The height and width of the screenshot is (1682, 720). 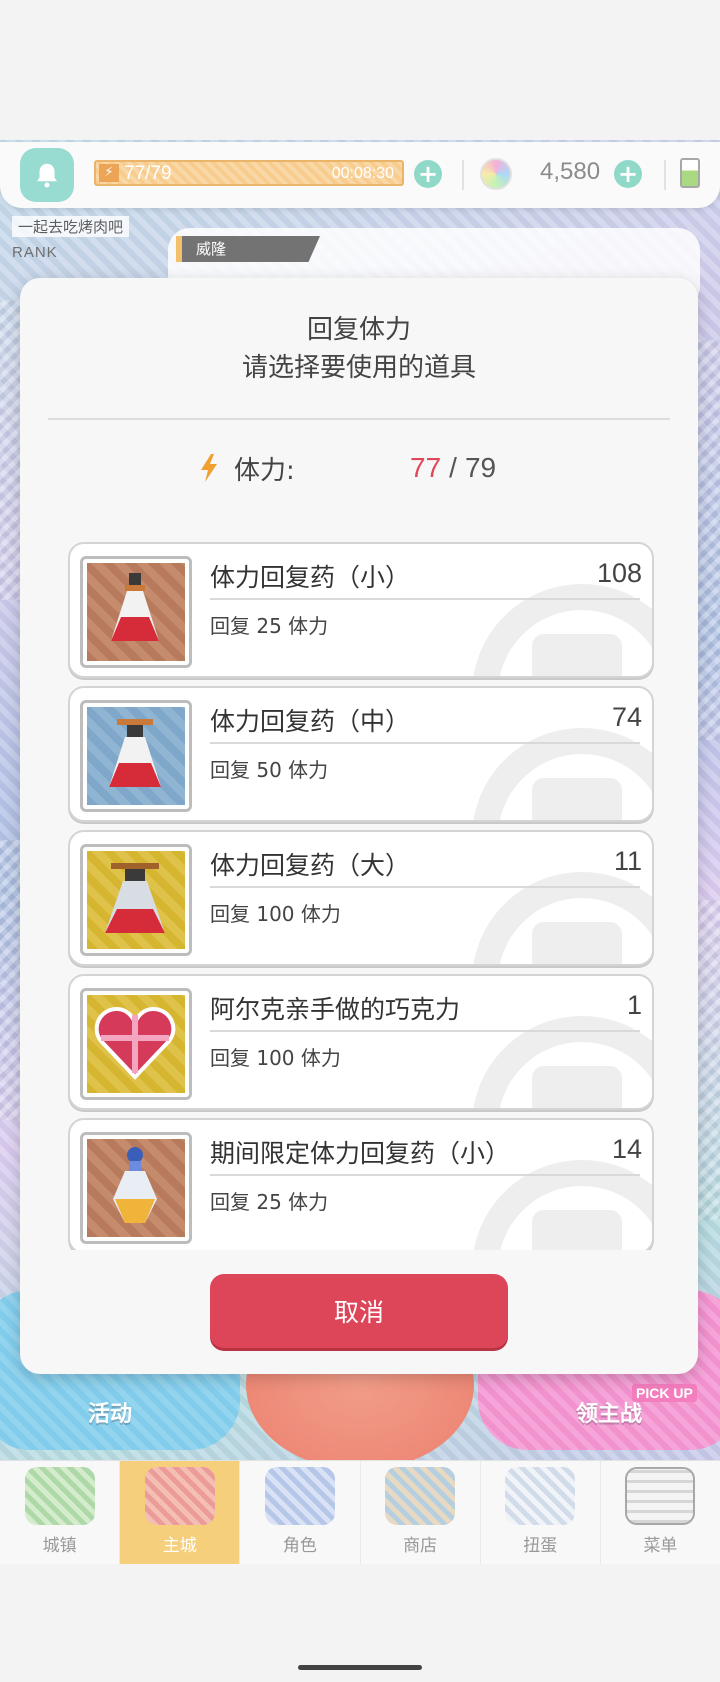 I want to click on item-card: 体力回复药（大） 11 回复 100 体力, so click(x=361, y=898).